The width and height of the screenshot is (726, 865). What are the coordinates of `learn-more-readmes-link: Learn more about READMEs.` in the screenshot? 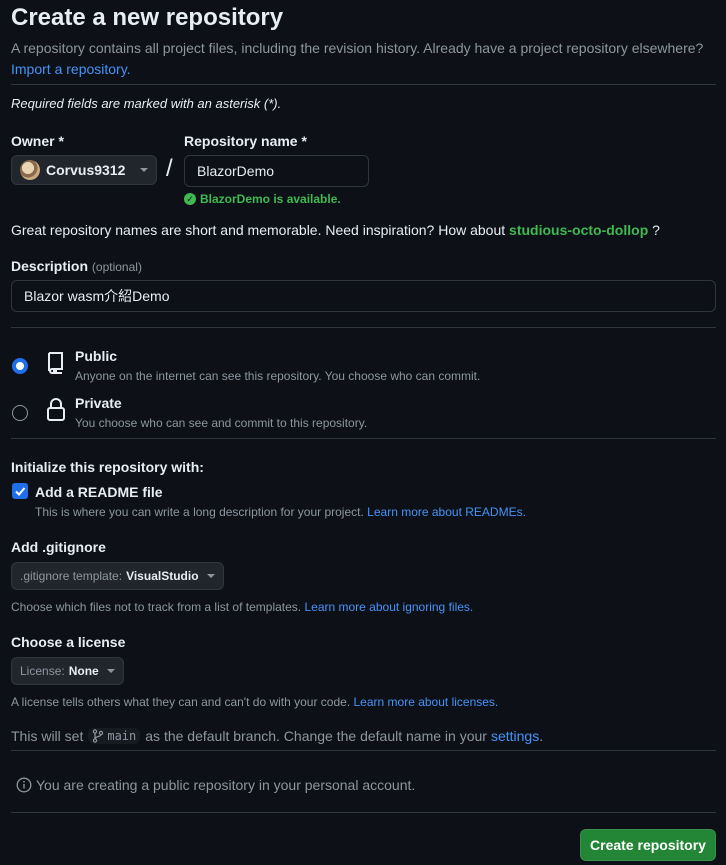 It's located at (446, 512).